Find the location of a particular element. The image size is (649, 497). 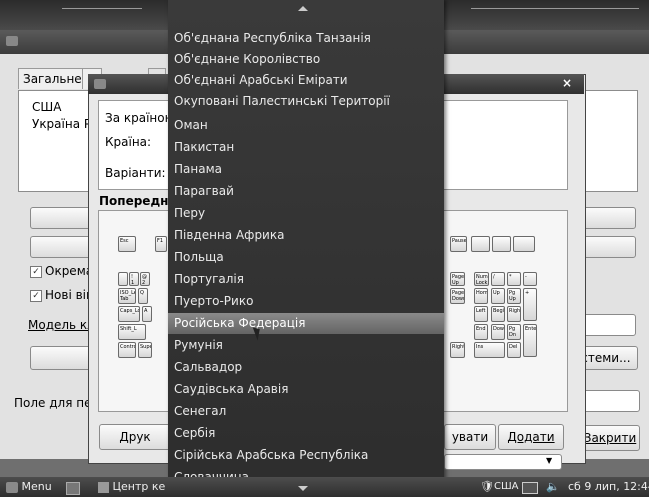

key-super: Super is located at coordinates (145, 350).